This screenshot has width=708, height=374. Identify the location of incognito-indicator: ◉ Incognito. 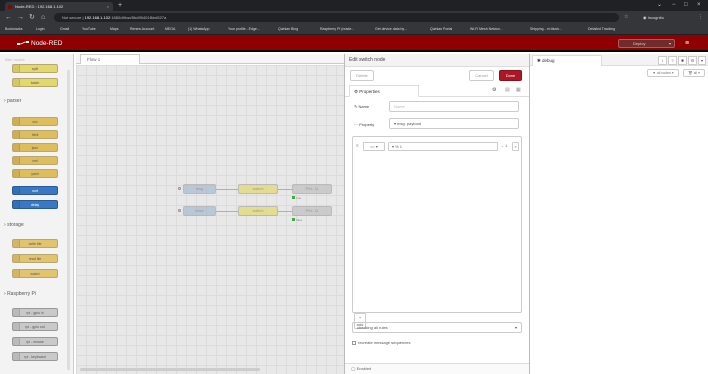
(653, 17).